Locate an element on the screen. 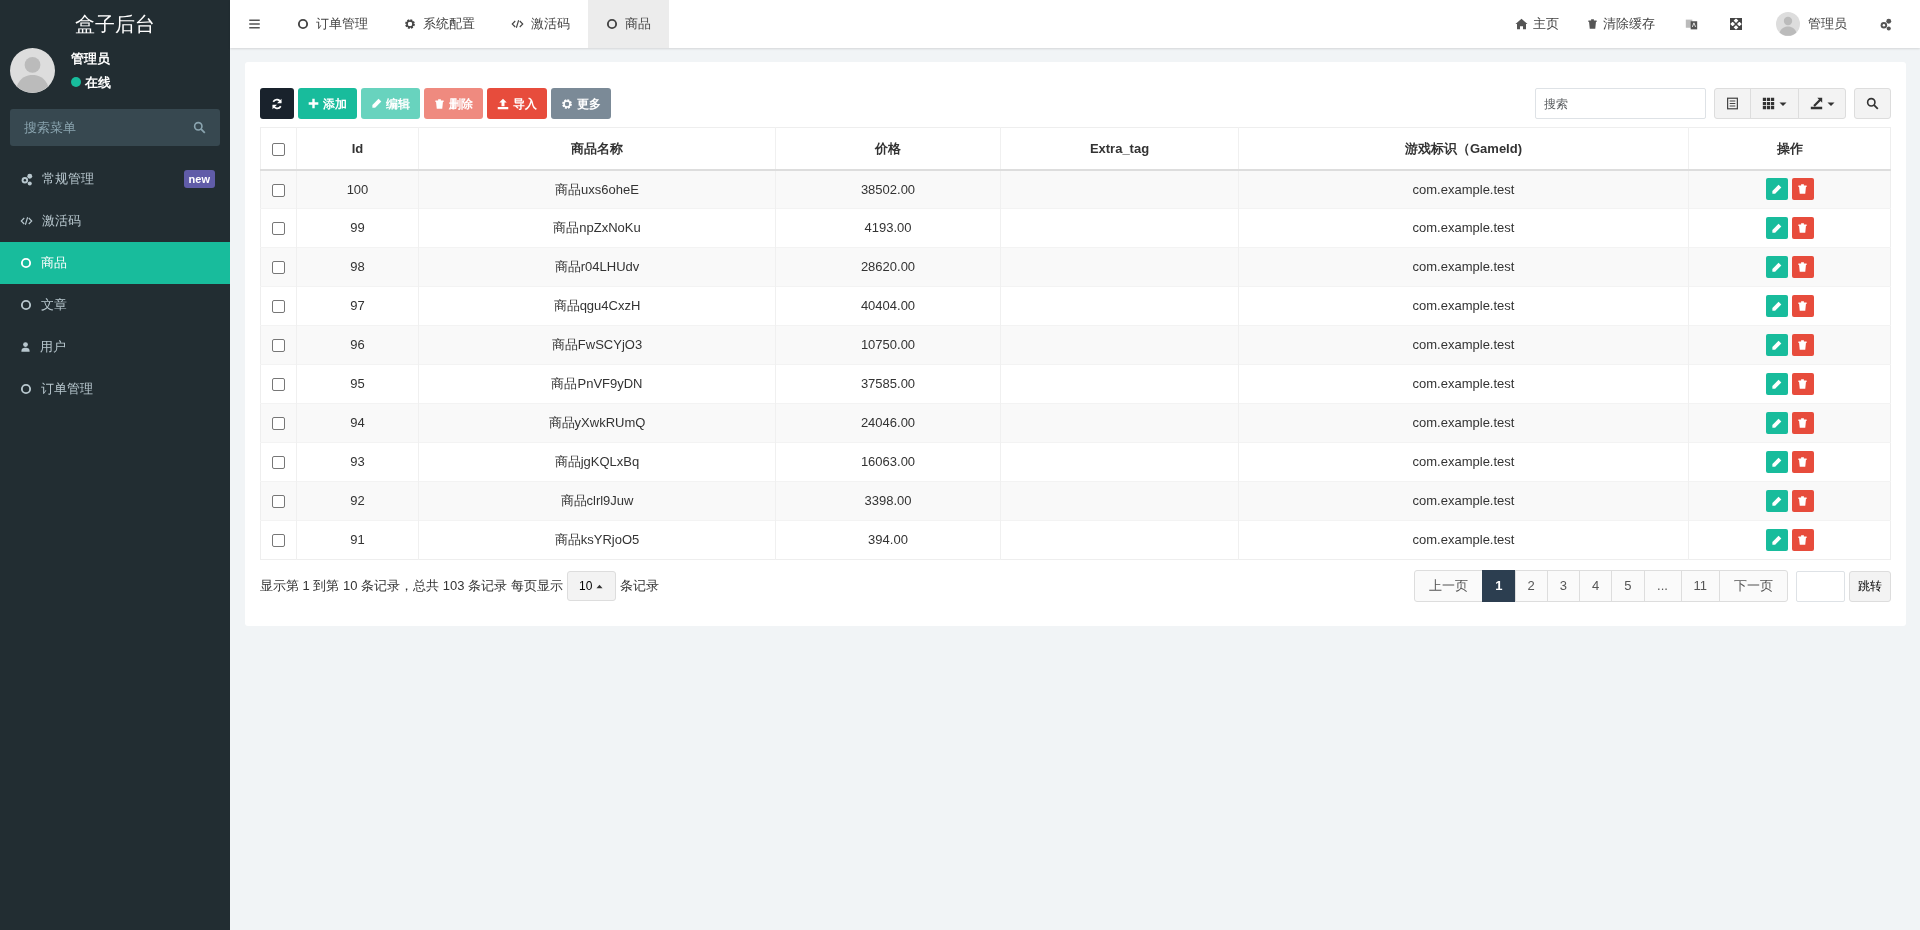  app-logo: 盒子后台 is located at coordinates (115, 24).